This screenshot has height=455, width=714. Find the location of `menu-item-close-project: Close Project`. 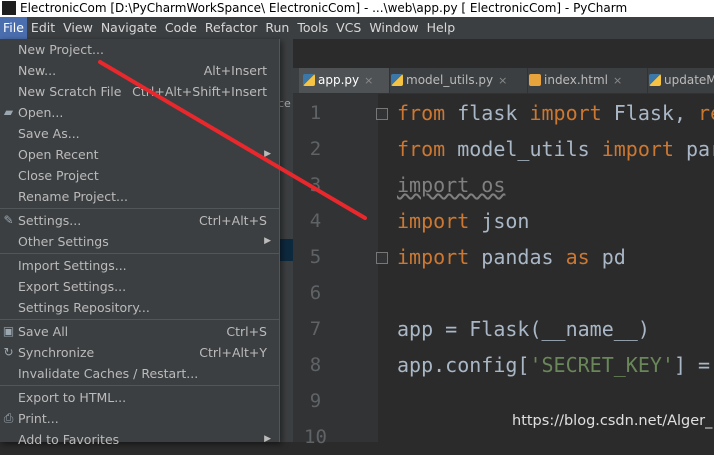

menu-item-close-project: Close Project is located at coordinates (139, 175).